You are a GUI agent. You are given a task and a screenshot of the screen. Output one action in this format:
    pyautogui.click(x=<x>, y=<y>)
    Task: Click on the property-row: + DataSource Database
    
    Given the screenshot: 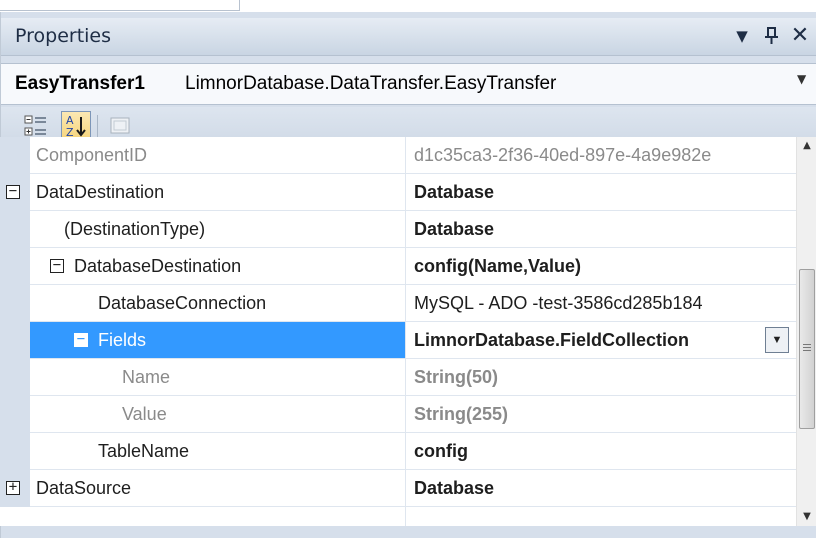 What is the action you would take?
    pyautogui.click(x=398, y=488)
    